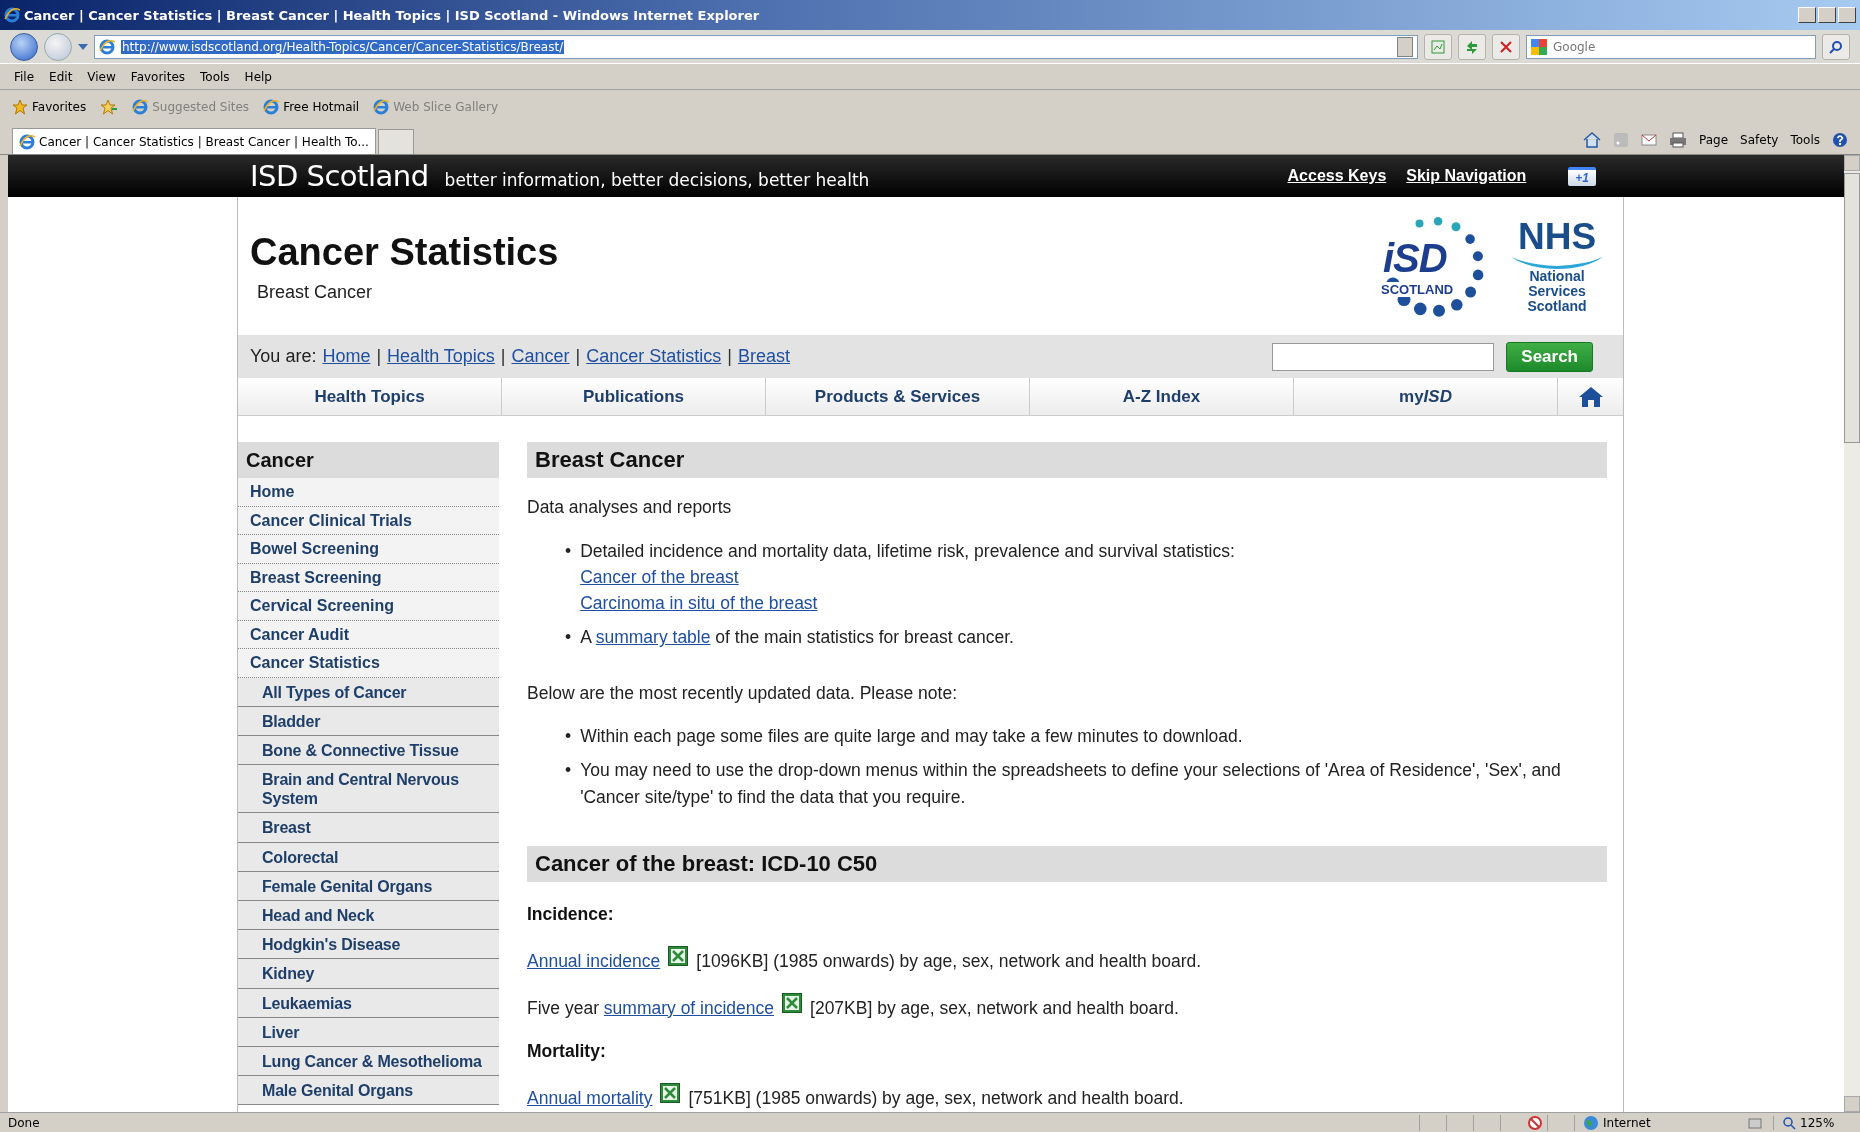 The image size is (1860, 1132). What do you see at coordinates (1426, 396) in the screenshot?
I see `nav-tab: myISD` at bounding box center [1426, 396].